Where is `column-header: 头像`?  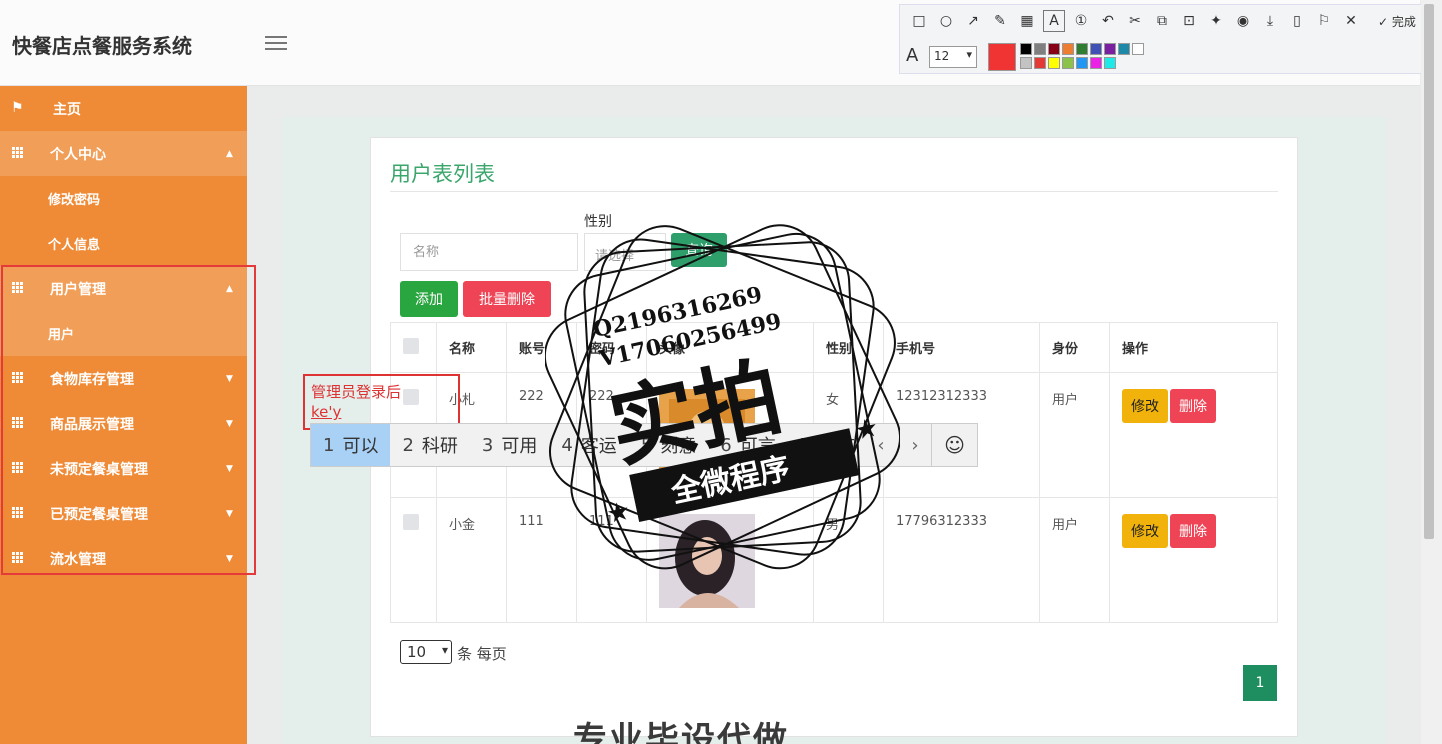
column-header: 头像 is located at coordinates (730, 347).